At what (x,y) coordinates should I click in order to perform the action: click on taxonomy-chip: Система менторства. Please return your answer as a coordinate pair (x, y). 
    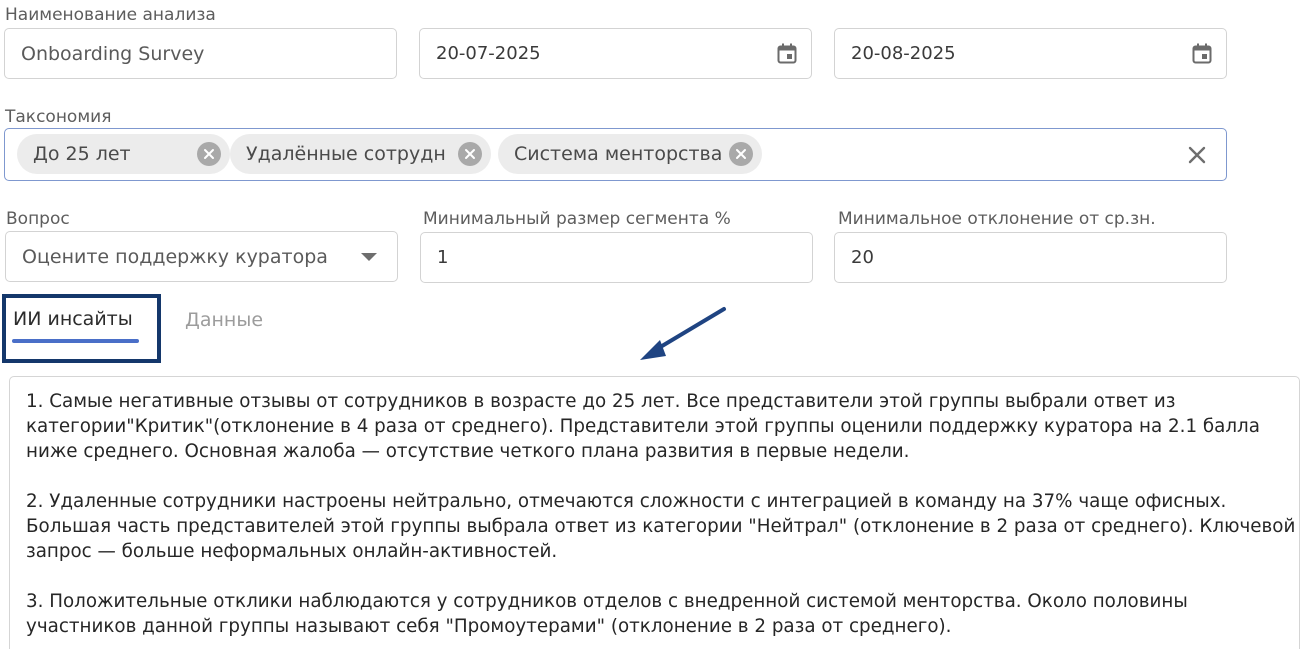
    Looking at the image, I should click on (630, 154).